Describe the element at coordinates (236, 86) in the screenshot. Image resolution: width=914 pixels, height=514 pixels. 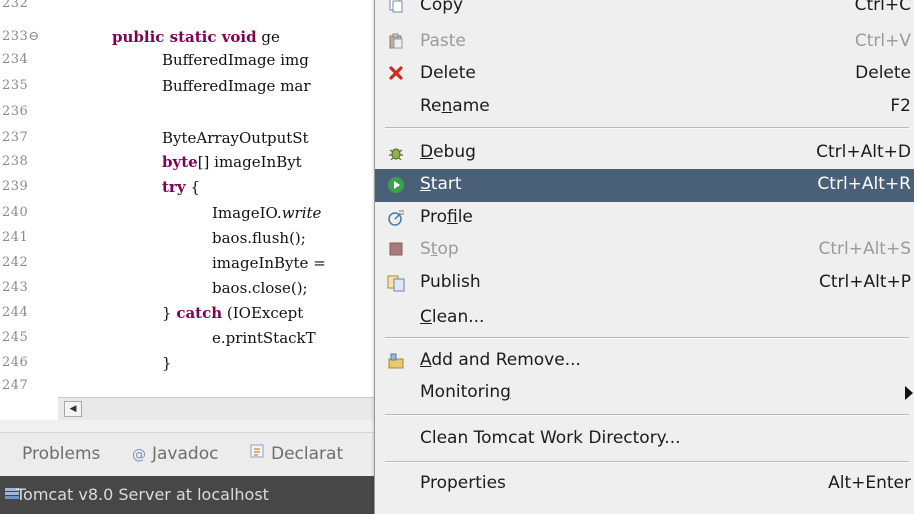
I see `code-text: BufferedImage mar` at that location.